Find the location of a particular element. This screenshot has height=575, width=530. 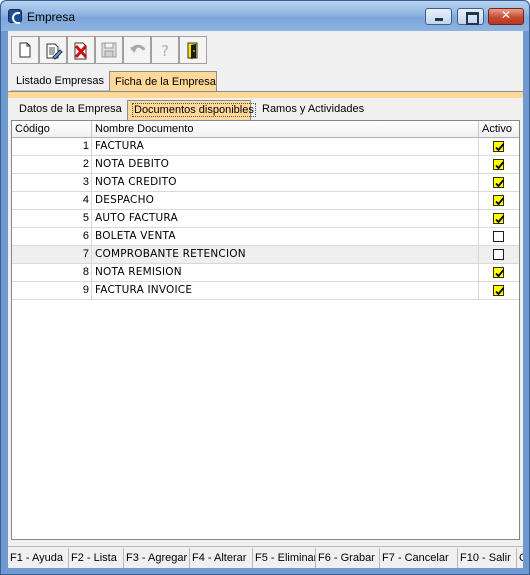

tab-datos-empresa: Datos de la Empresa is located at coordinates (71, 110).